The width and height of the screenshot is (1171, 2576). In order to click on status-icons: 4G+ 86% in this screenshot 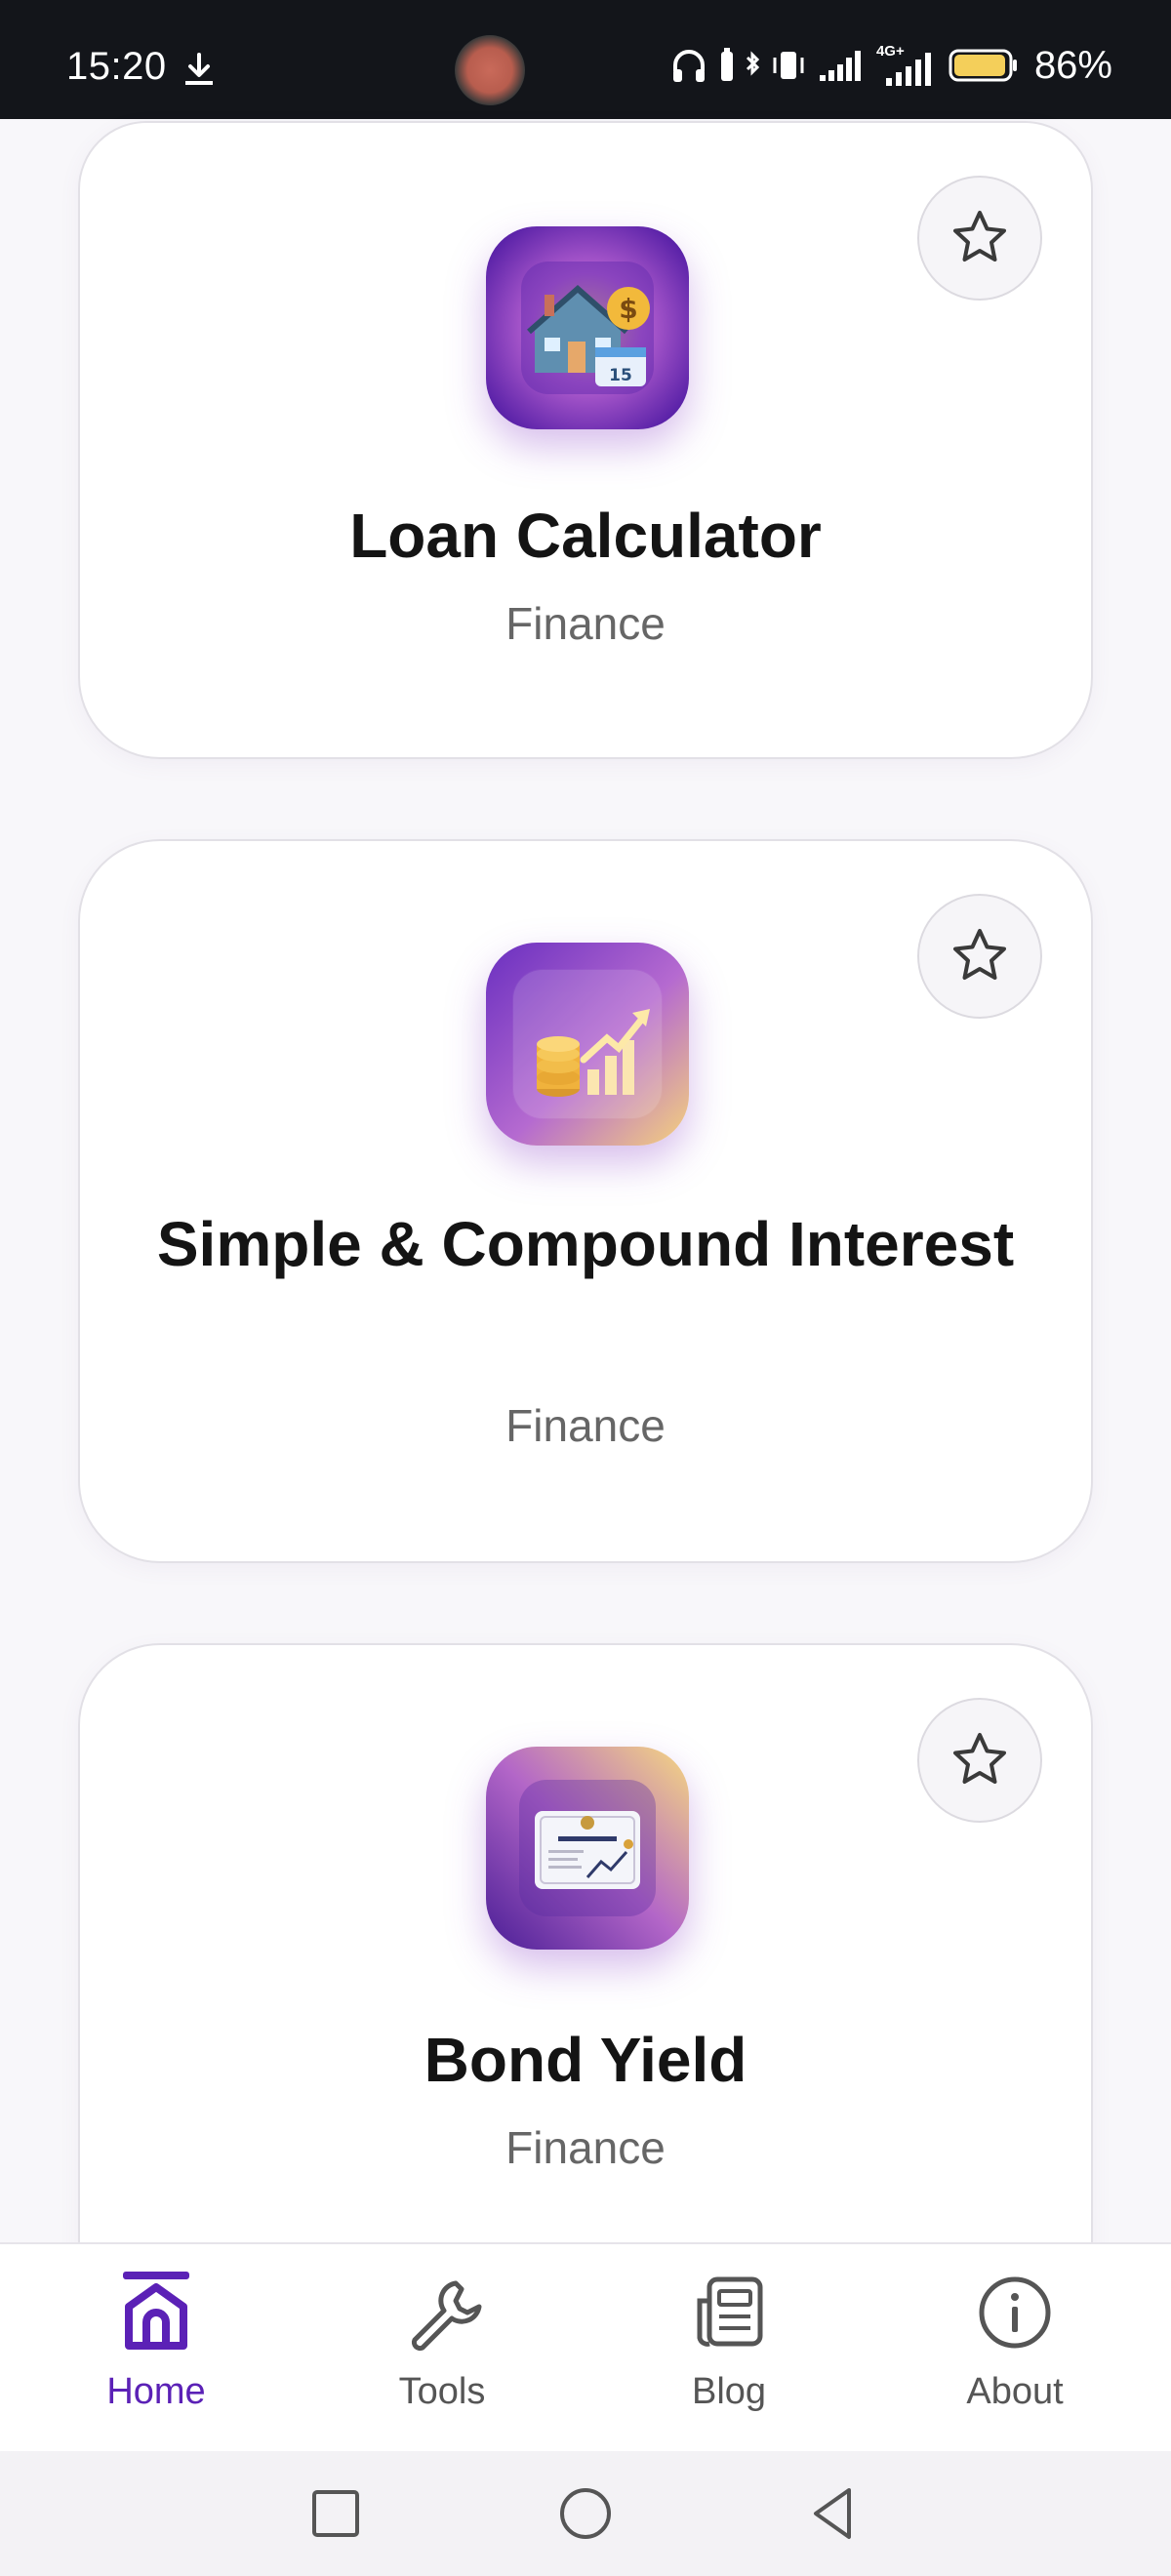, I will do `click(890, 65)`.